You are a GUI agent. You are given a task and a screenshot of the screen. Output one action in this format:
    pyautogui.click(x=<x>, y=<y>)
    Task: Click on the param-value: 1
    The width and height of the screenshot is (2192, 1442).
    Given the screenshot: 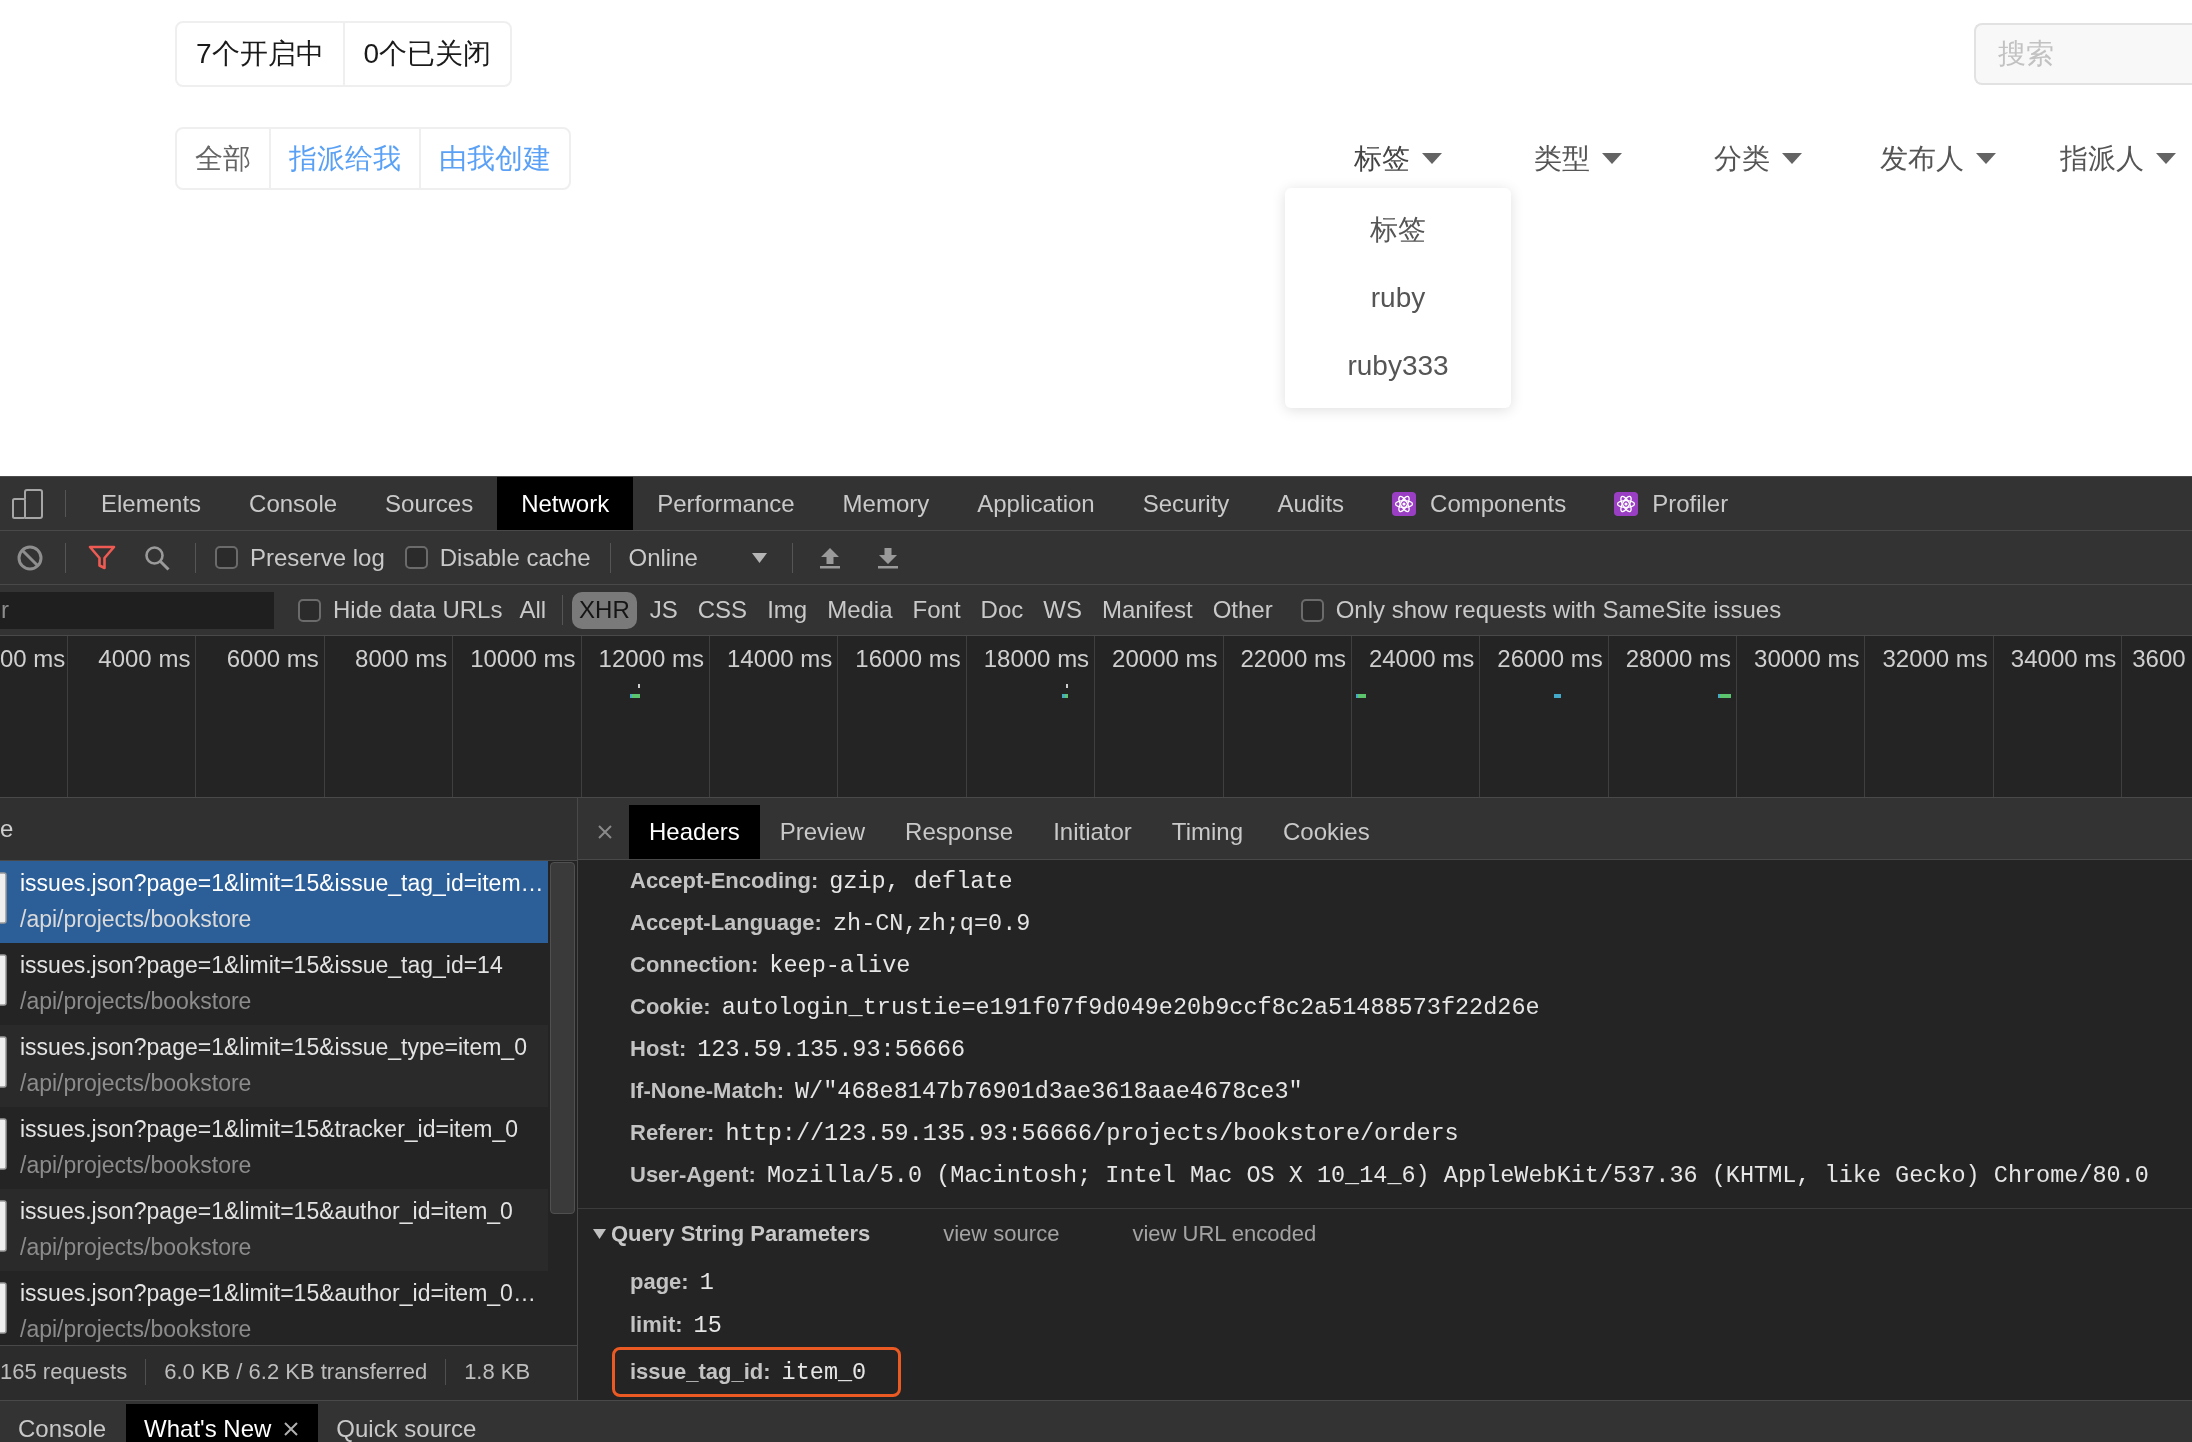 What is the action you would take?
    pyautogui.click(x=706, y=1283)
    